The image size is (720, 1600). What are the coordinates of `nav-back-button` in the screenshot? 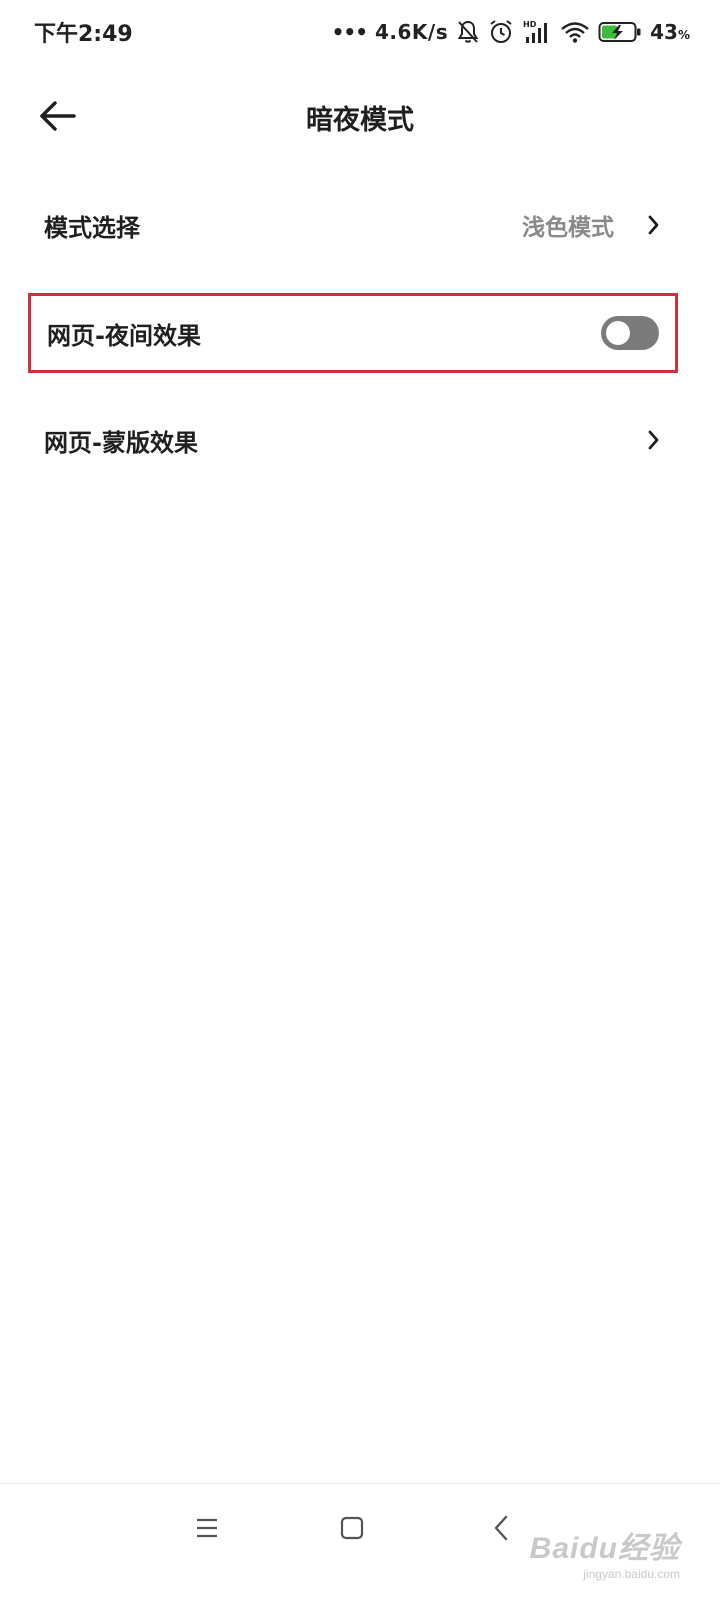 It's located at (501, 1530).